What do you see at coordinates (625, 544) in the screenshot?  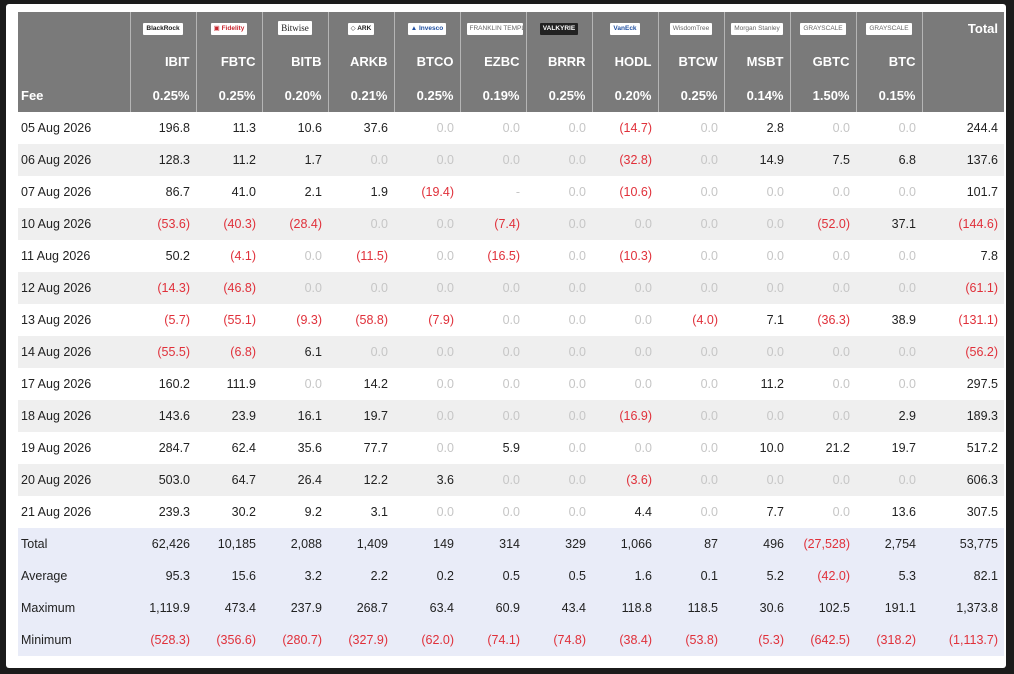 I see `summary-cell: 1,066` at bounding box center [625, 544].